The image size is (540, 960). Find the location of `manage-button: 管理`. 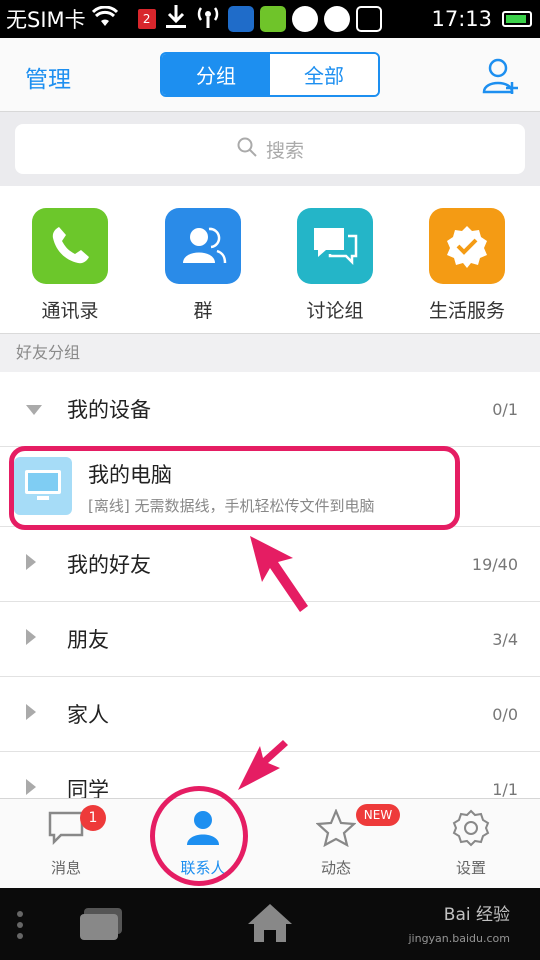

manage-button: 管理 is located at coordinates (48, 77).